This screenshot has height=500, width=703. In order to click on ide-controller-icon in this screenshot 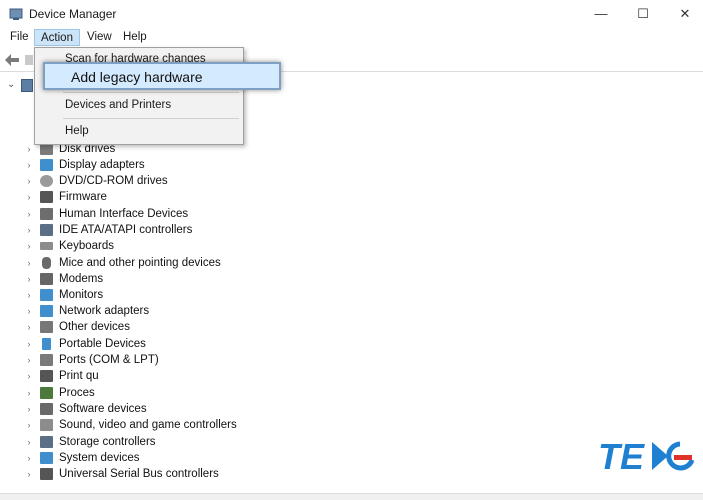, I will do `click(46, 230)`.